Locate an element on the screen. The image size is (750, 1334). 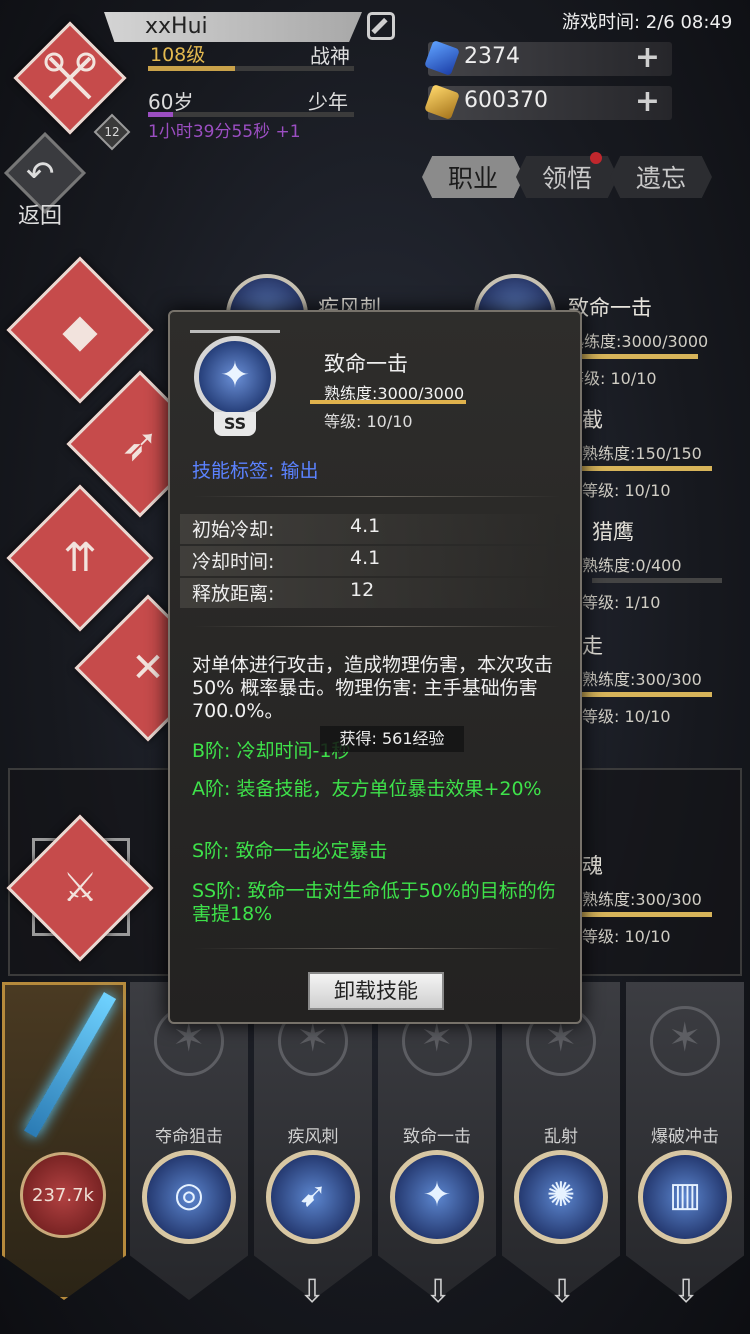
stat-key: 冷却时间: is located at coordinates (233, 562).